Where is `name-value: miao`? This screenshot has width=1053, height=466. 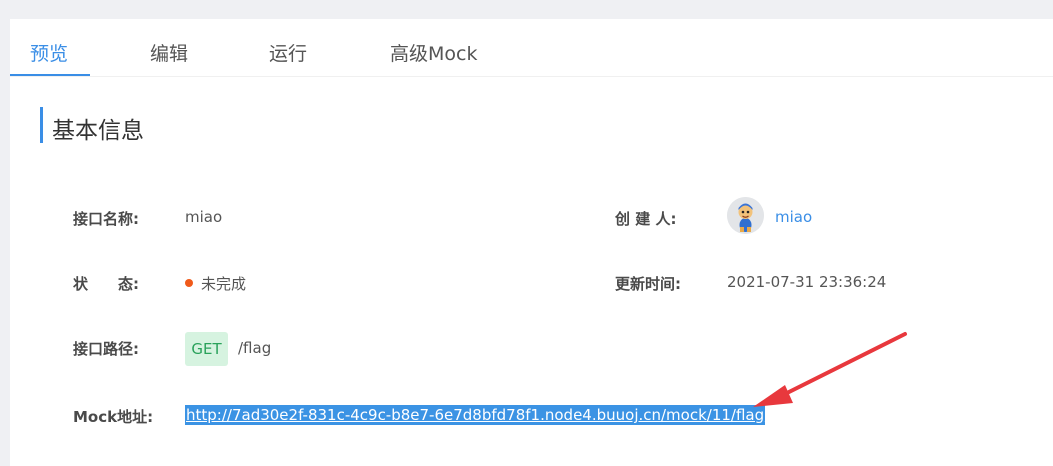
name-value: miao is located at coordinates (204, 217).